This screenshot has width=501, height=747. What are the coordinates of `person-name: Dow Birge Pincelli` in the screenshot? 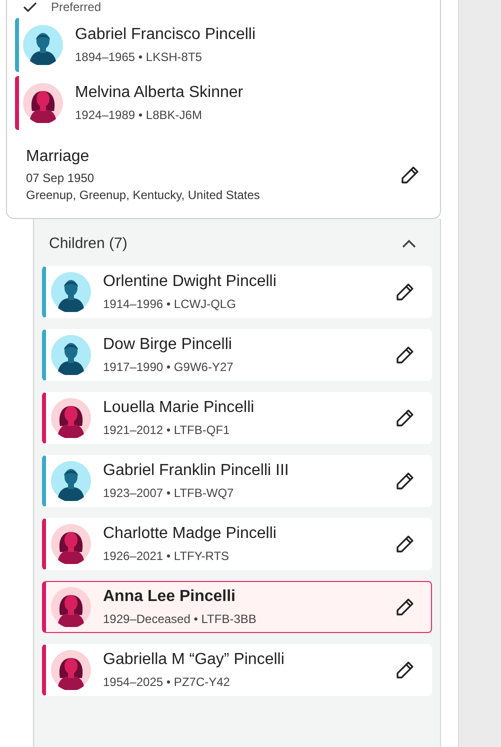 It's located at (168, 345).